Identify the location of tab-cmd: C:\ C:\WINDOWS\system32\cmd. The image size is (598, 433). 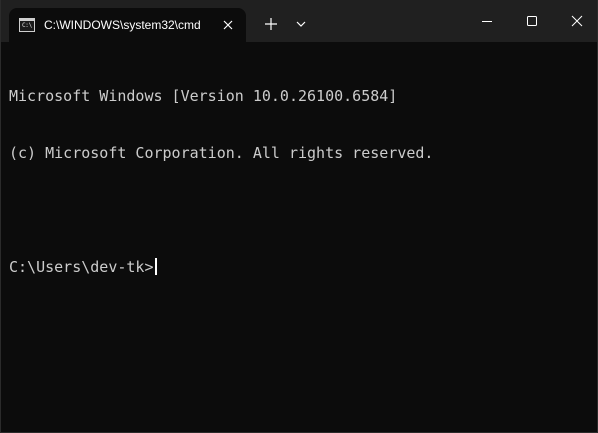
(127, 25).